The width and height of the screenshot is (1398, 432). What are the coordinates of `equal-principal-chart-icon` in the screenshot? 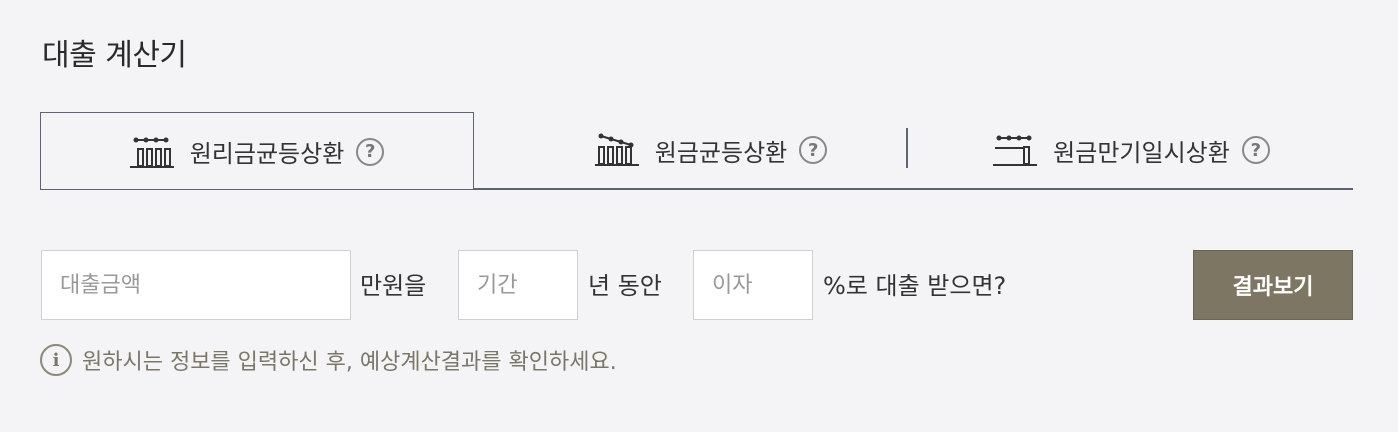 It's located at (616, 149).